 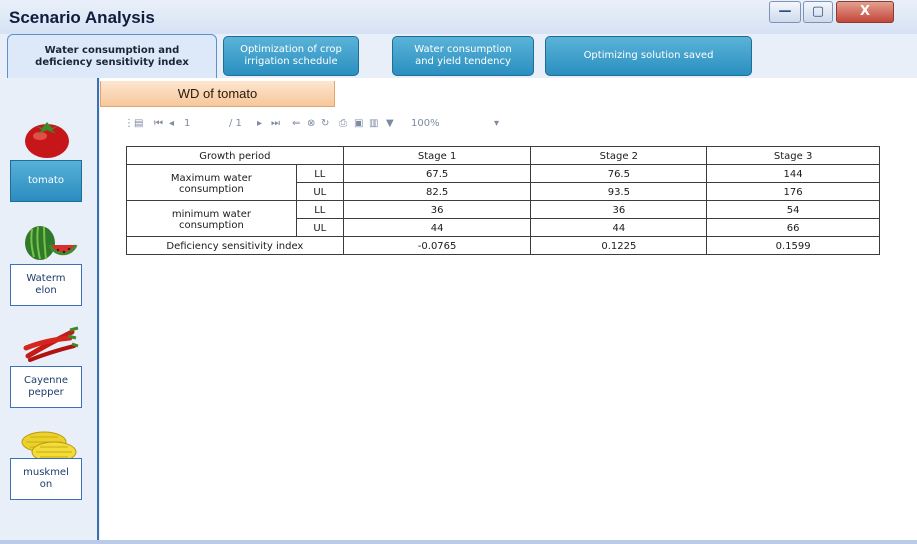 I want to click on tab-label-line2: deficiency sensitivity index, so click(x=112, y=62).